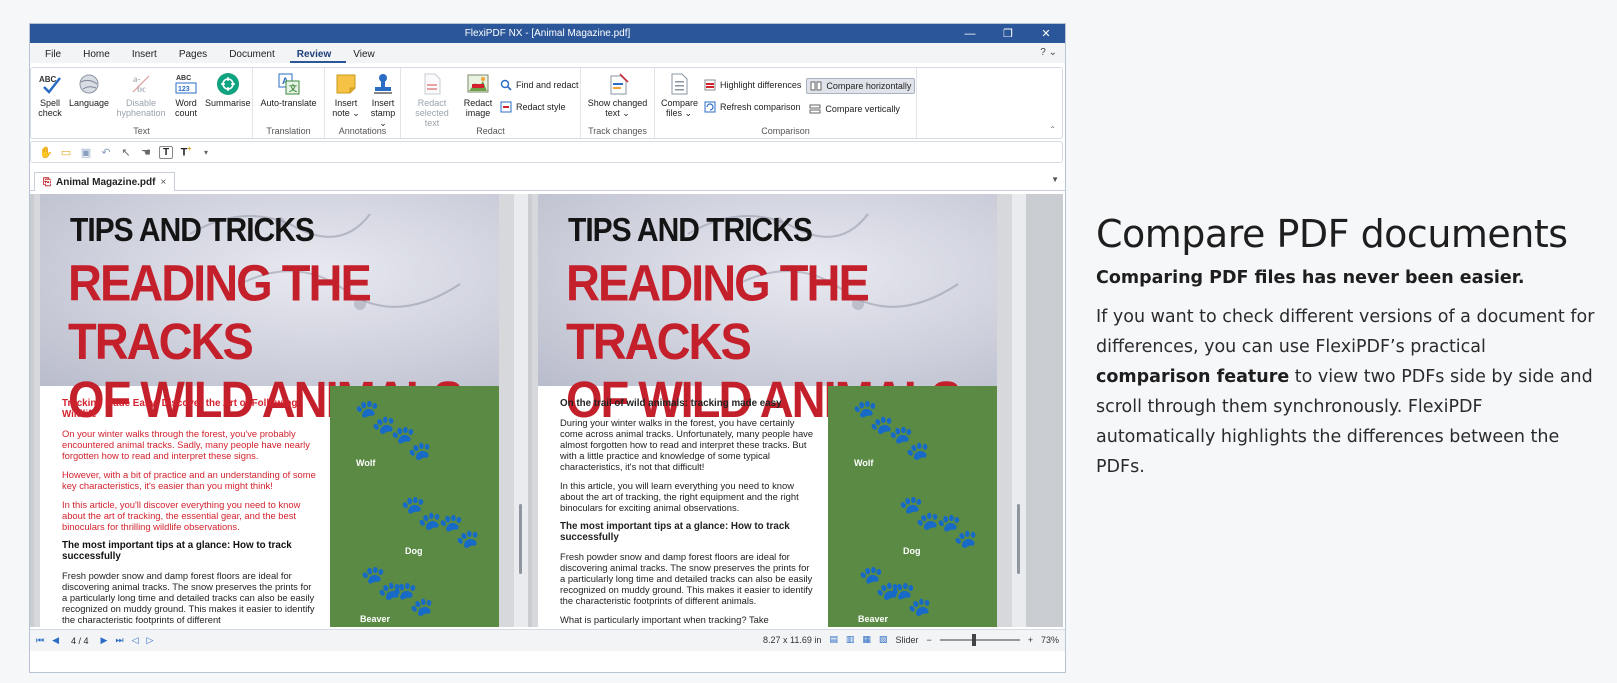  What do you see at coordinates (100, 56) in the screenshot?
I see `menu-home: Home` at bounding box center [100, 56].